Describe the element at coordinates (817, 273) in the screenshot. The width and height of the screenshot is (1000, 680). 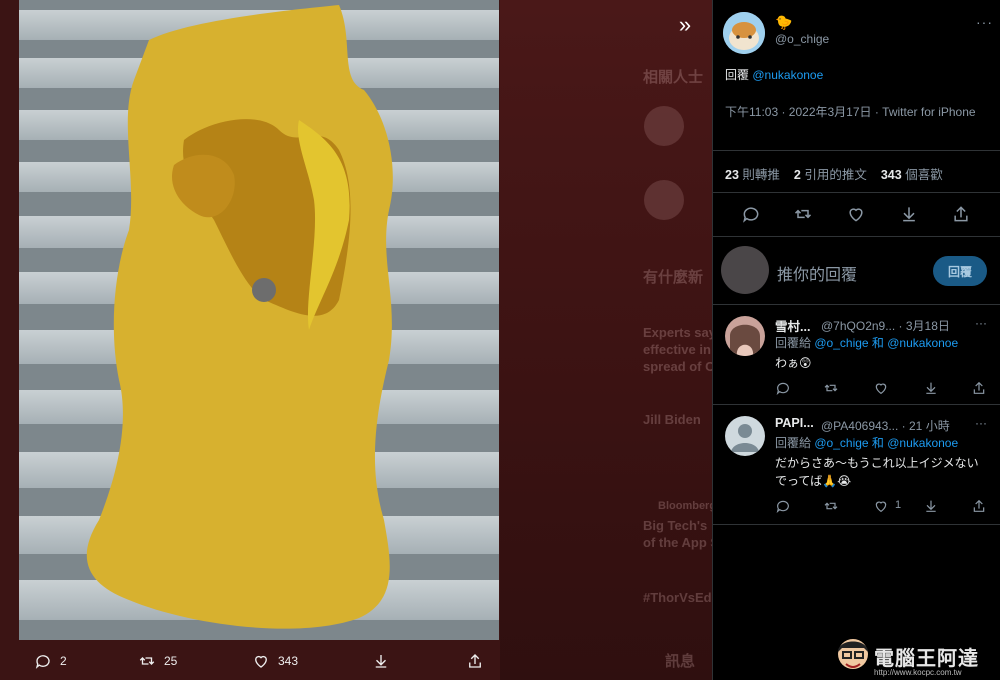
I see `reply-input: 推你的回覆` at that location.